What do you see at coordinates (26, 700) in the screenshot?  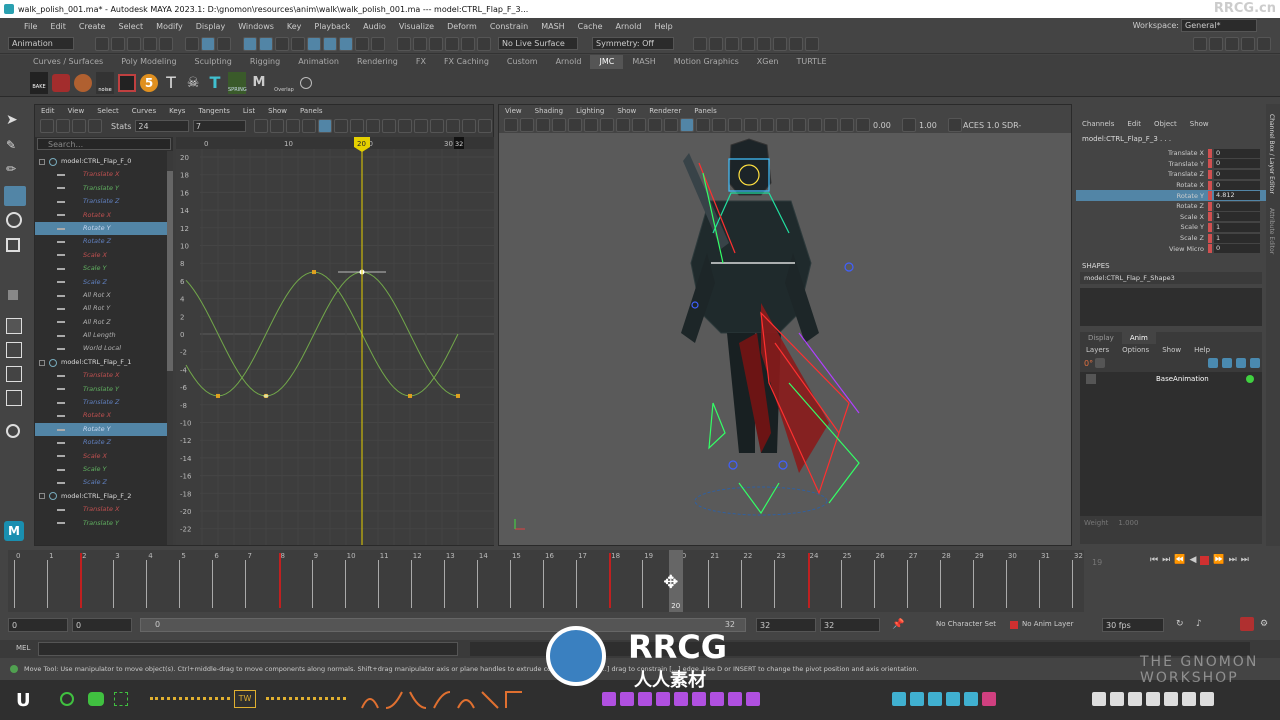 I see `bottom-logo-icon: U` at bounding box center [26, 700].